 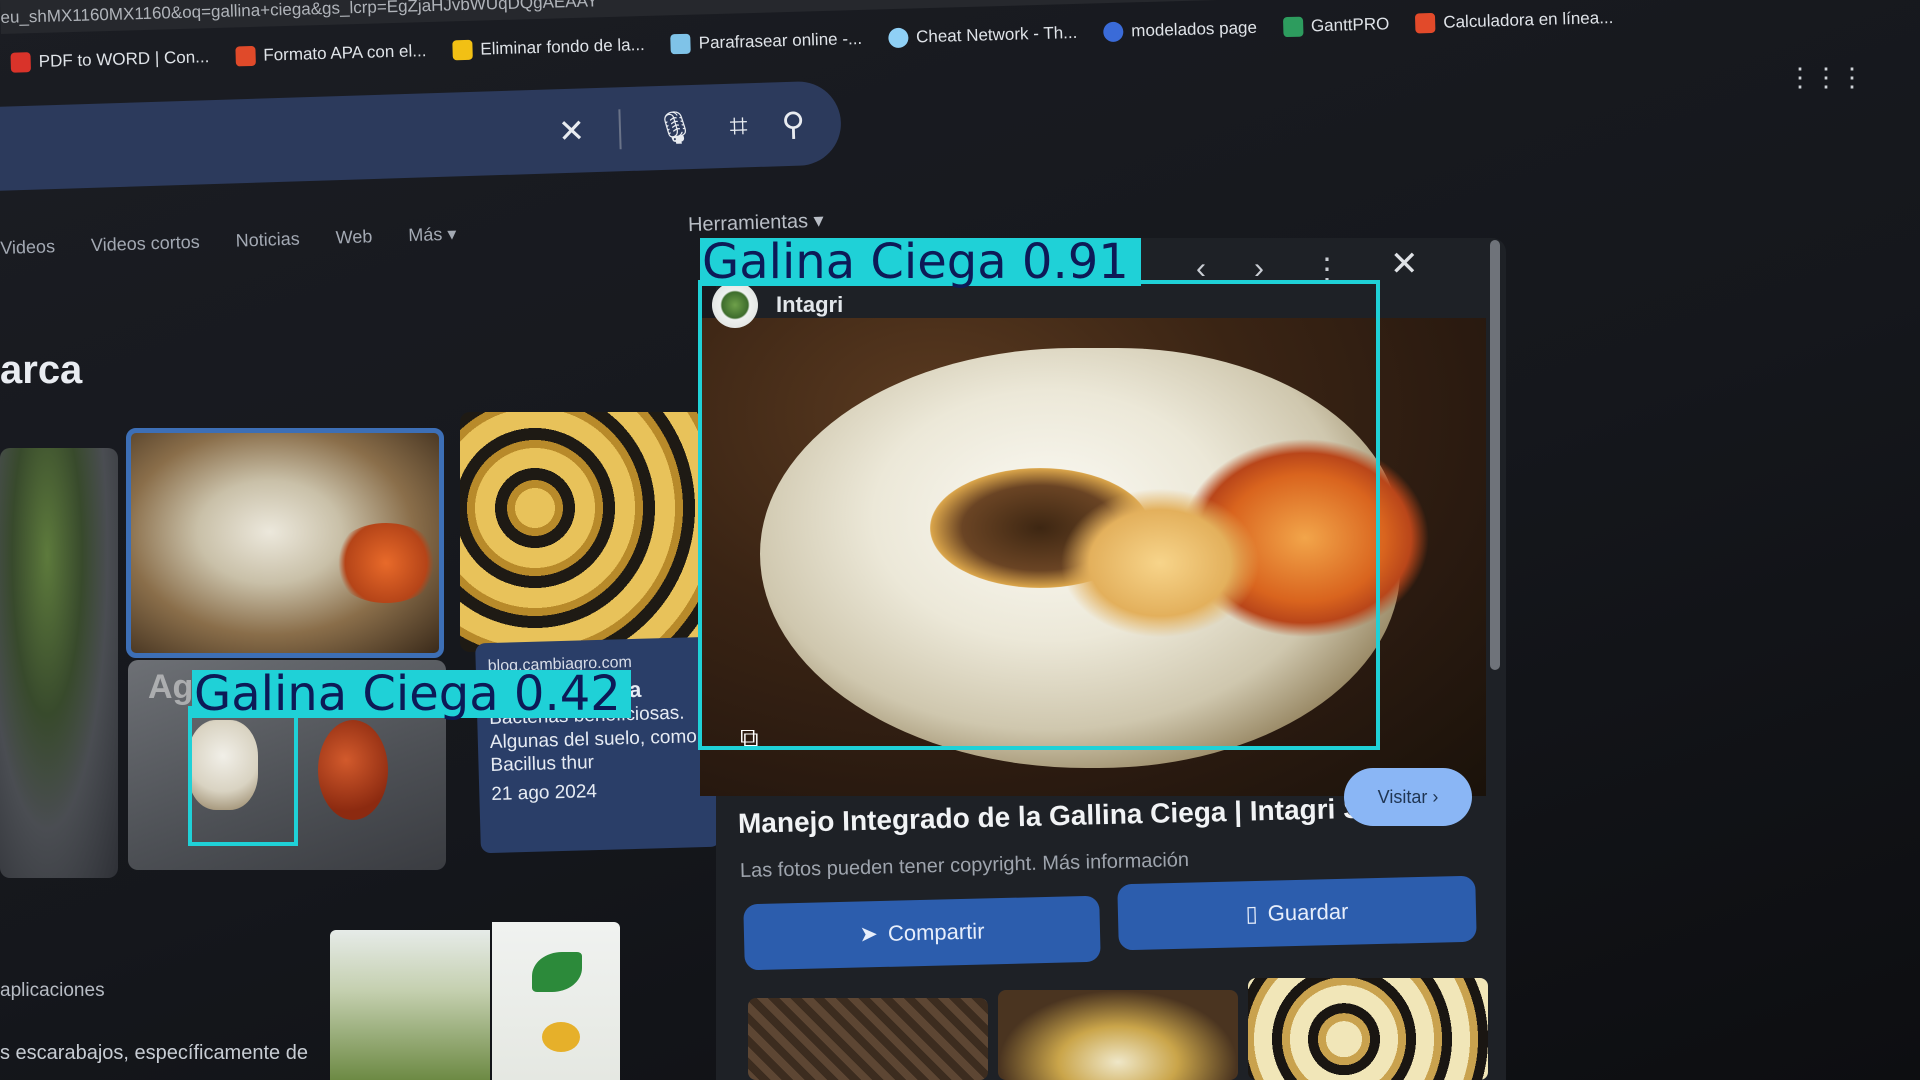 I want to click on result-image-field, so click(x=410, y=1005).